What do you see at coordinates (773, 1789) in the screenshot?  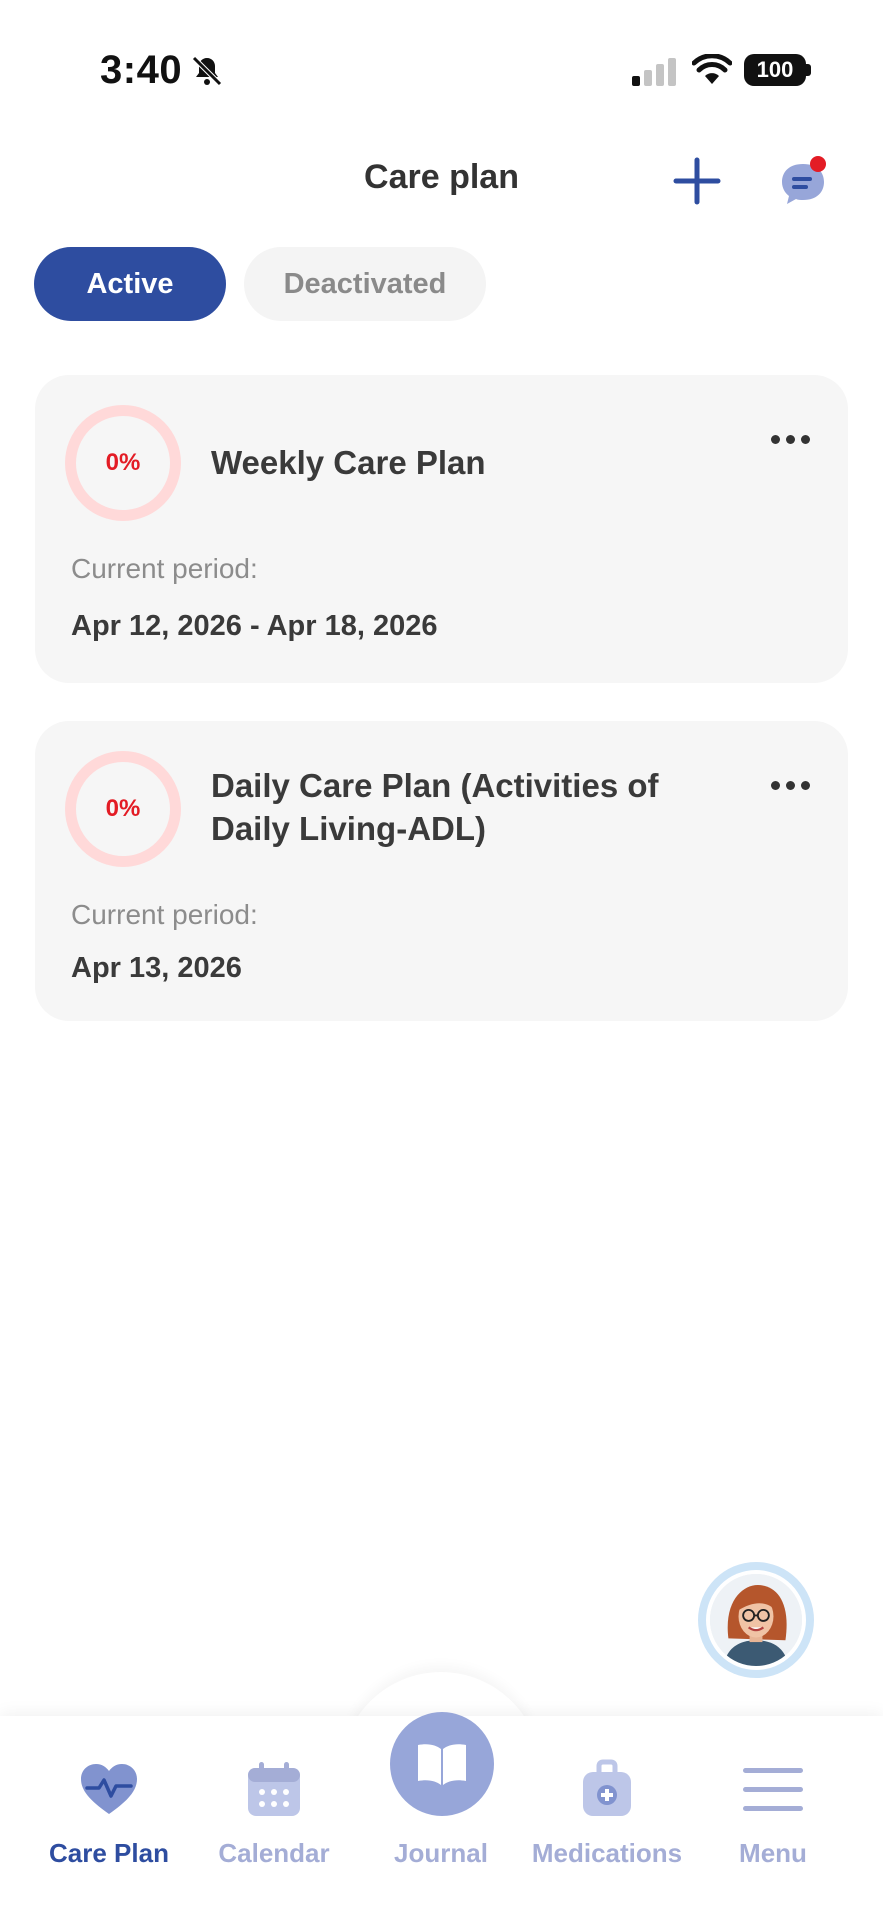 I see `hamburger-menu-icon` at bounding box center [773, 1789].